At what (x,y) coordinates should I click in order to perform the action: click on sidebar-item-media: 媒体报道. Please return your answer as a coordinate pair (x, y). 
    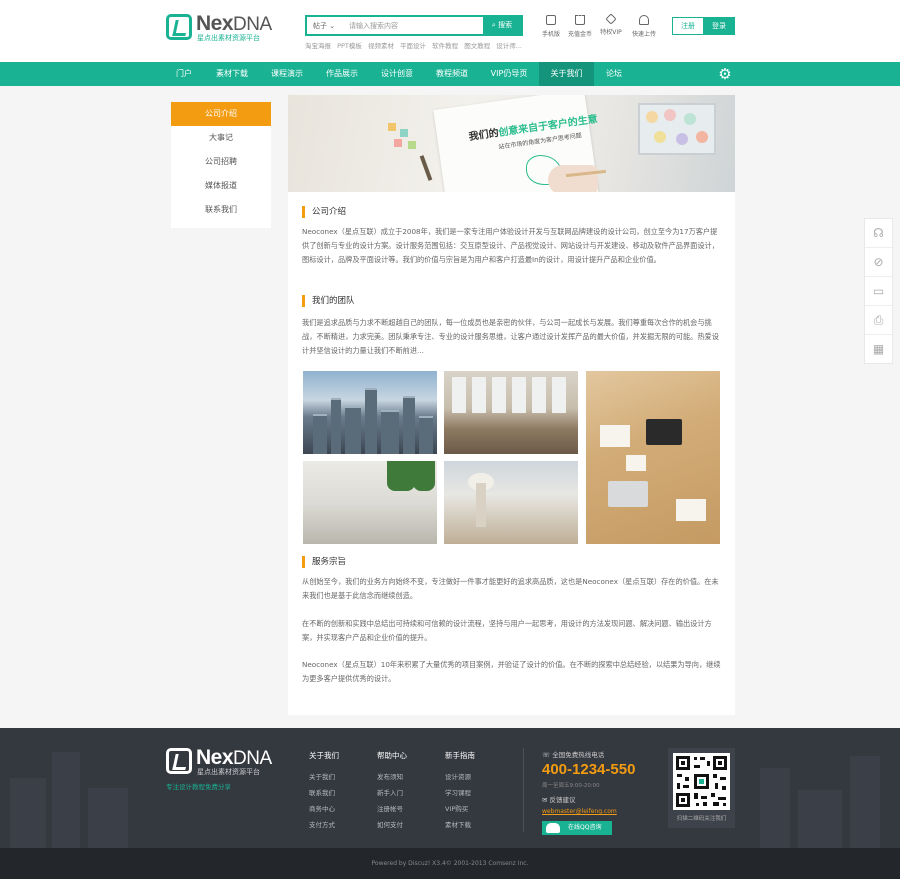
    Looking at the image, I should click on (221, 186).